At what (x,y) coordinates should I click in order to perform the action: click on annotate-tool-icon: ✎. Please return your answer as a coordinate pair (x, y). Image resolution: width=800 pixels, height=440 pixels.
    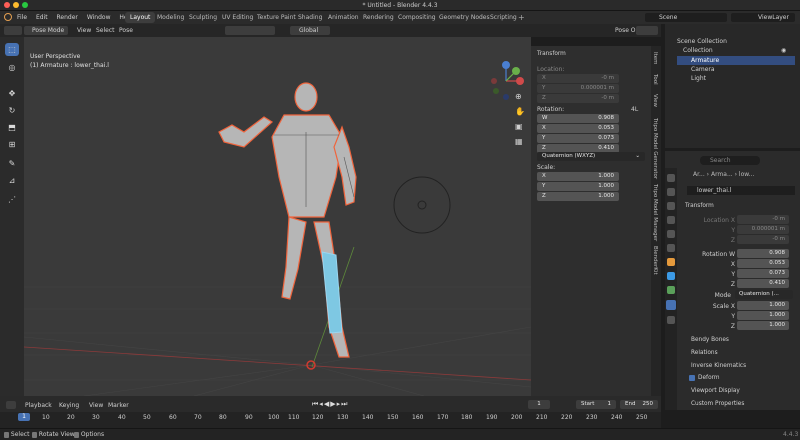
    Looking at the image, I should click on (12, 163).